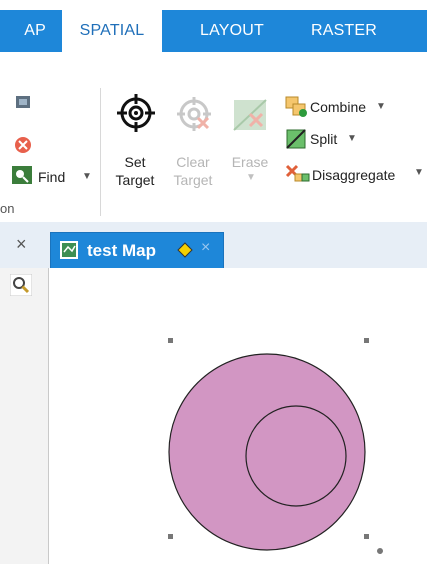 The width and height of the screenshot is (427, 564). Describe the element at coordinates (338, 107) in the screenshot. I see `combine-label: Combine` at that location.